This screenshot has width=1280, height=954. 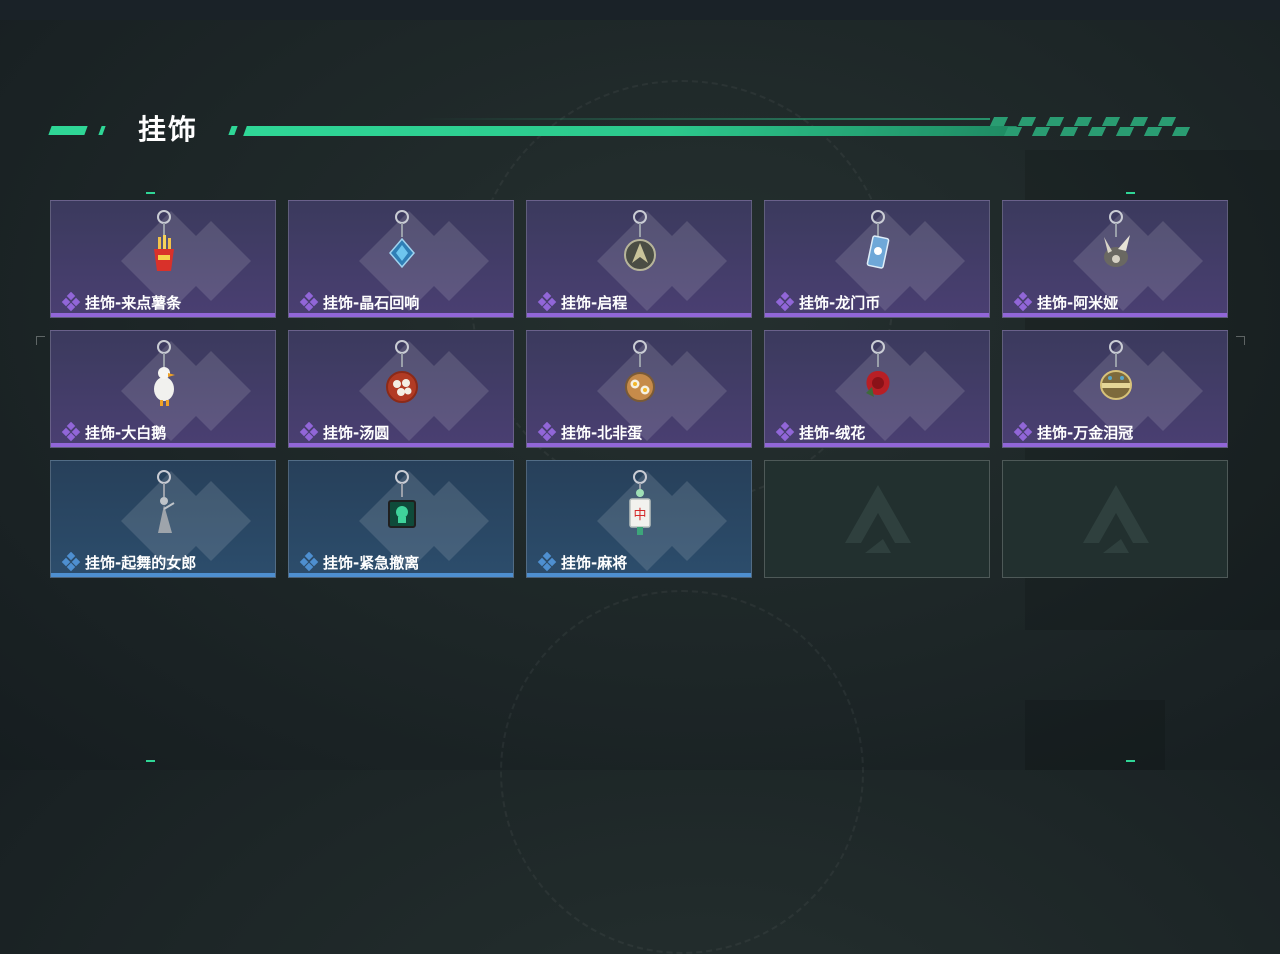 I want to click on card-label: 挂饰-绒花, so click(x=820, y=432).